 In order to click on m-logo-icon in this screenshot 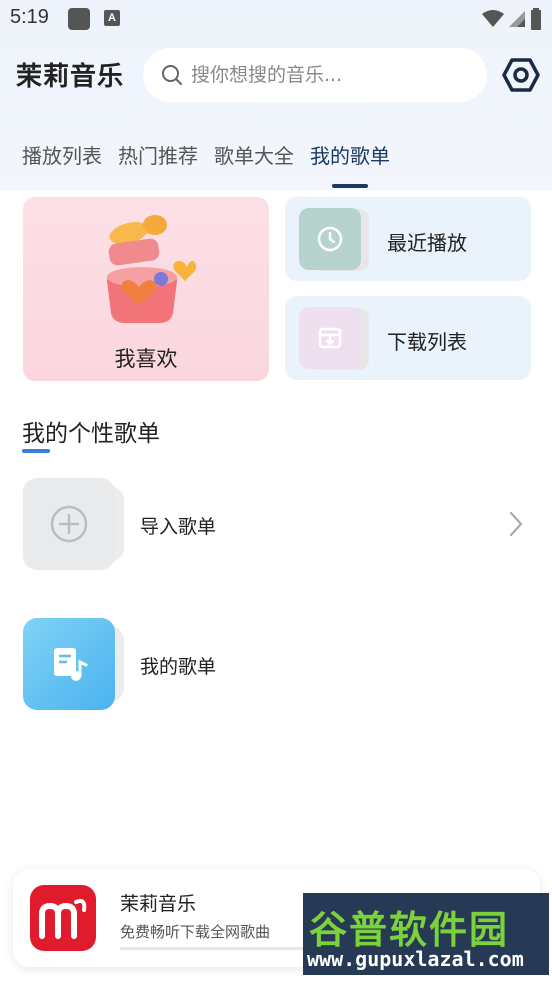, I will do `click(63, 919)`.